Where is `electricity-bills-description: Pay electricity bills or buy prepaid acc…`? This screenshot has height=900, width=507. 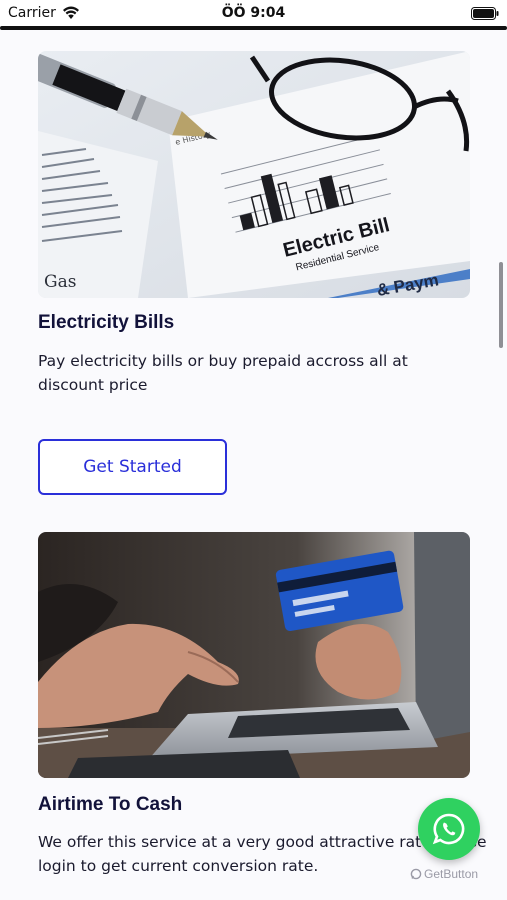
electricity-bills-description: Pay electricity bills or buy prepaid acc… is located at coordinates (223, 373).